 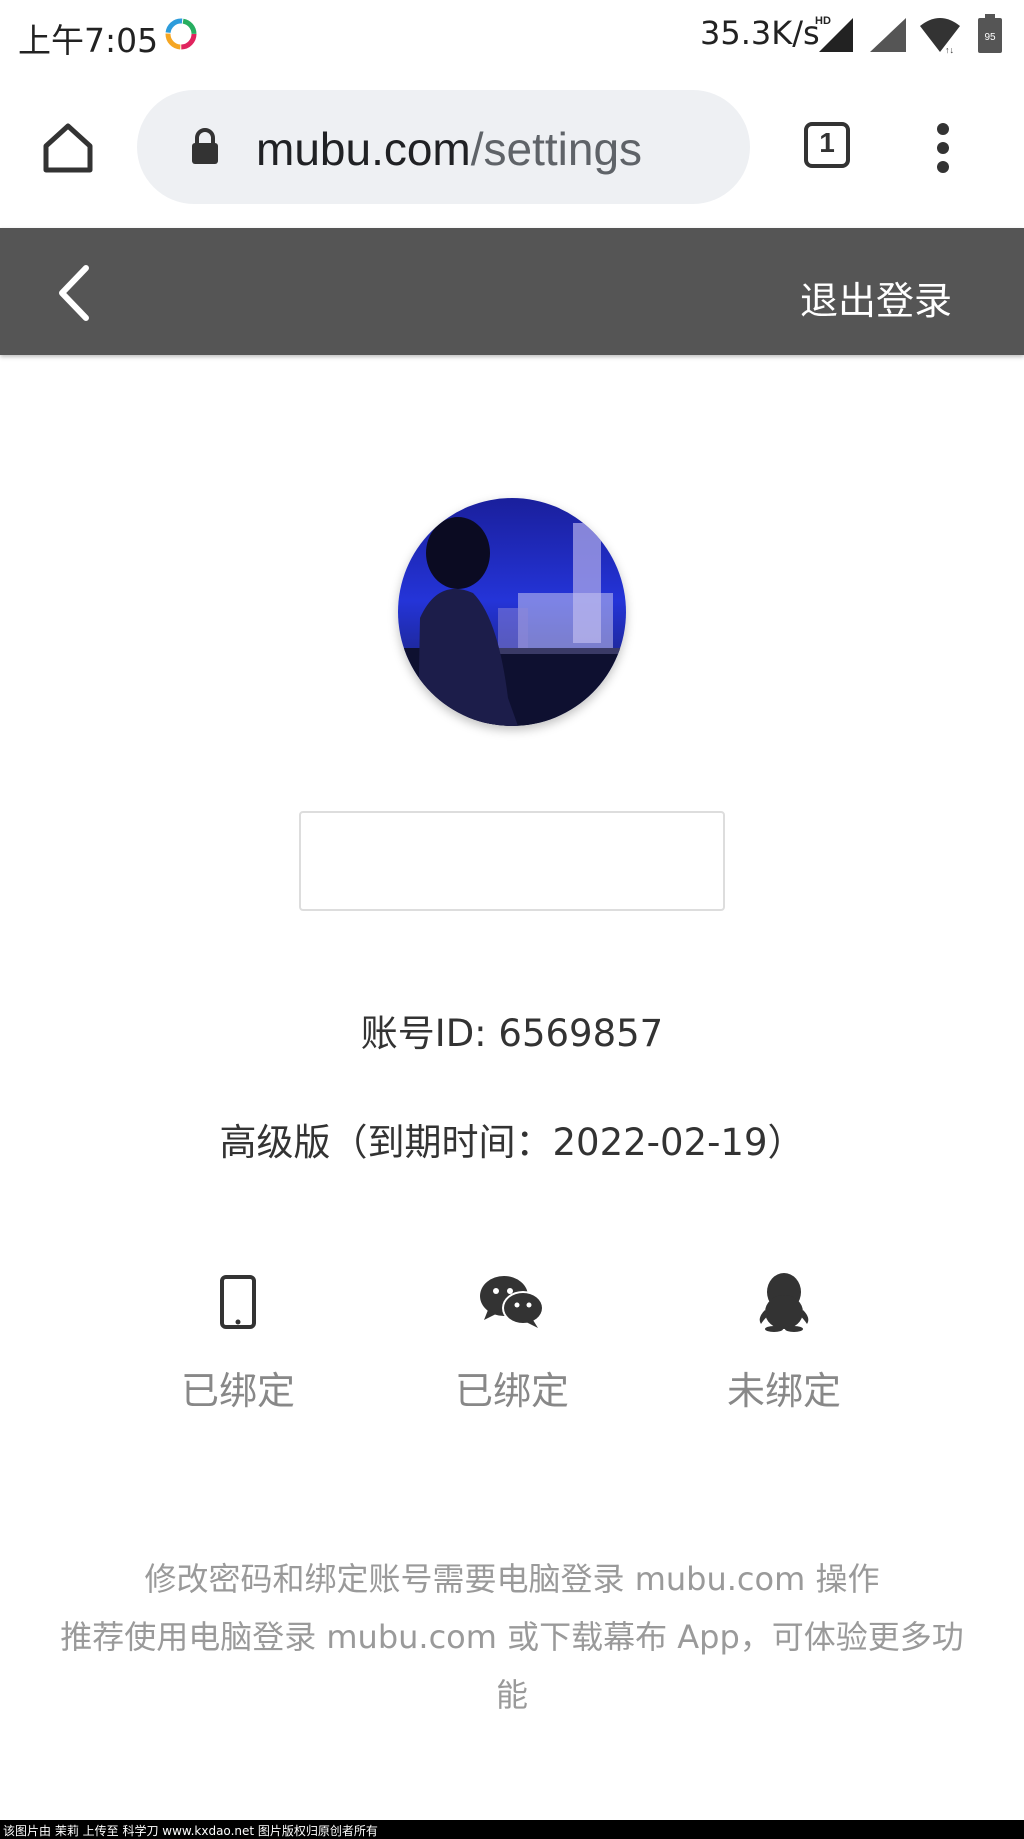 I want to click on tab-count: 1, so click(x=827, y=142).